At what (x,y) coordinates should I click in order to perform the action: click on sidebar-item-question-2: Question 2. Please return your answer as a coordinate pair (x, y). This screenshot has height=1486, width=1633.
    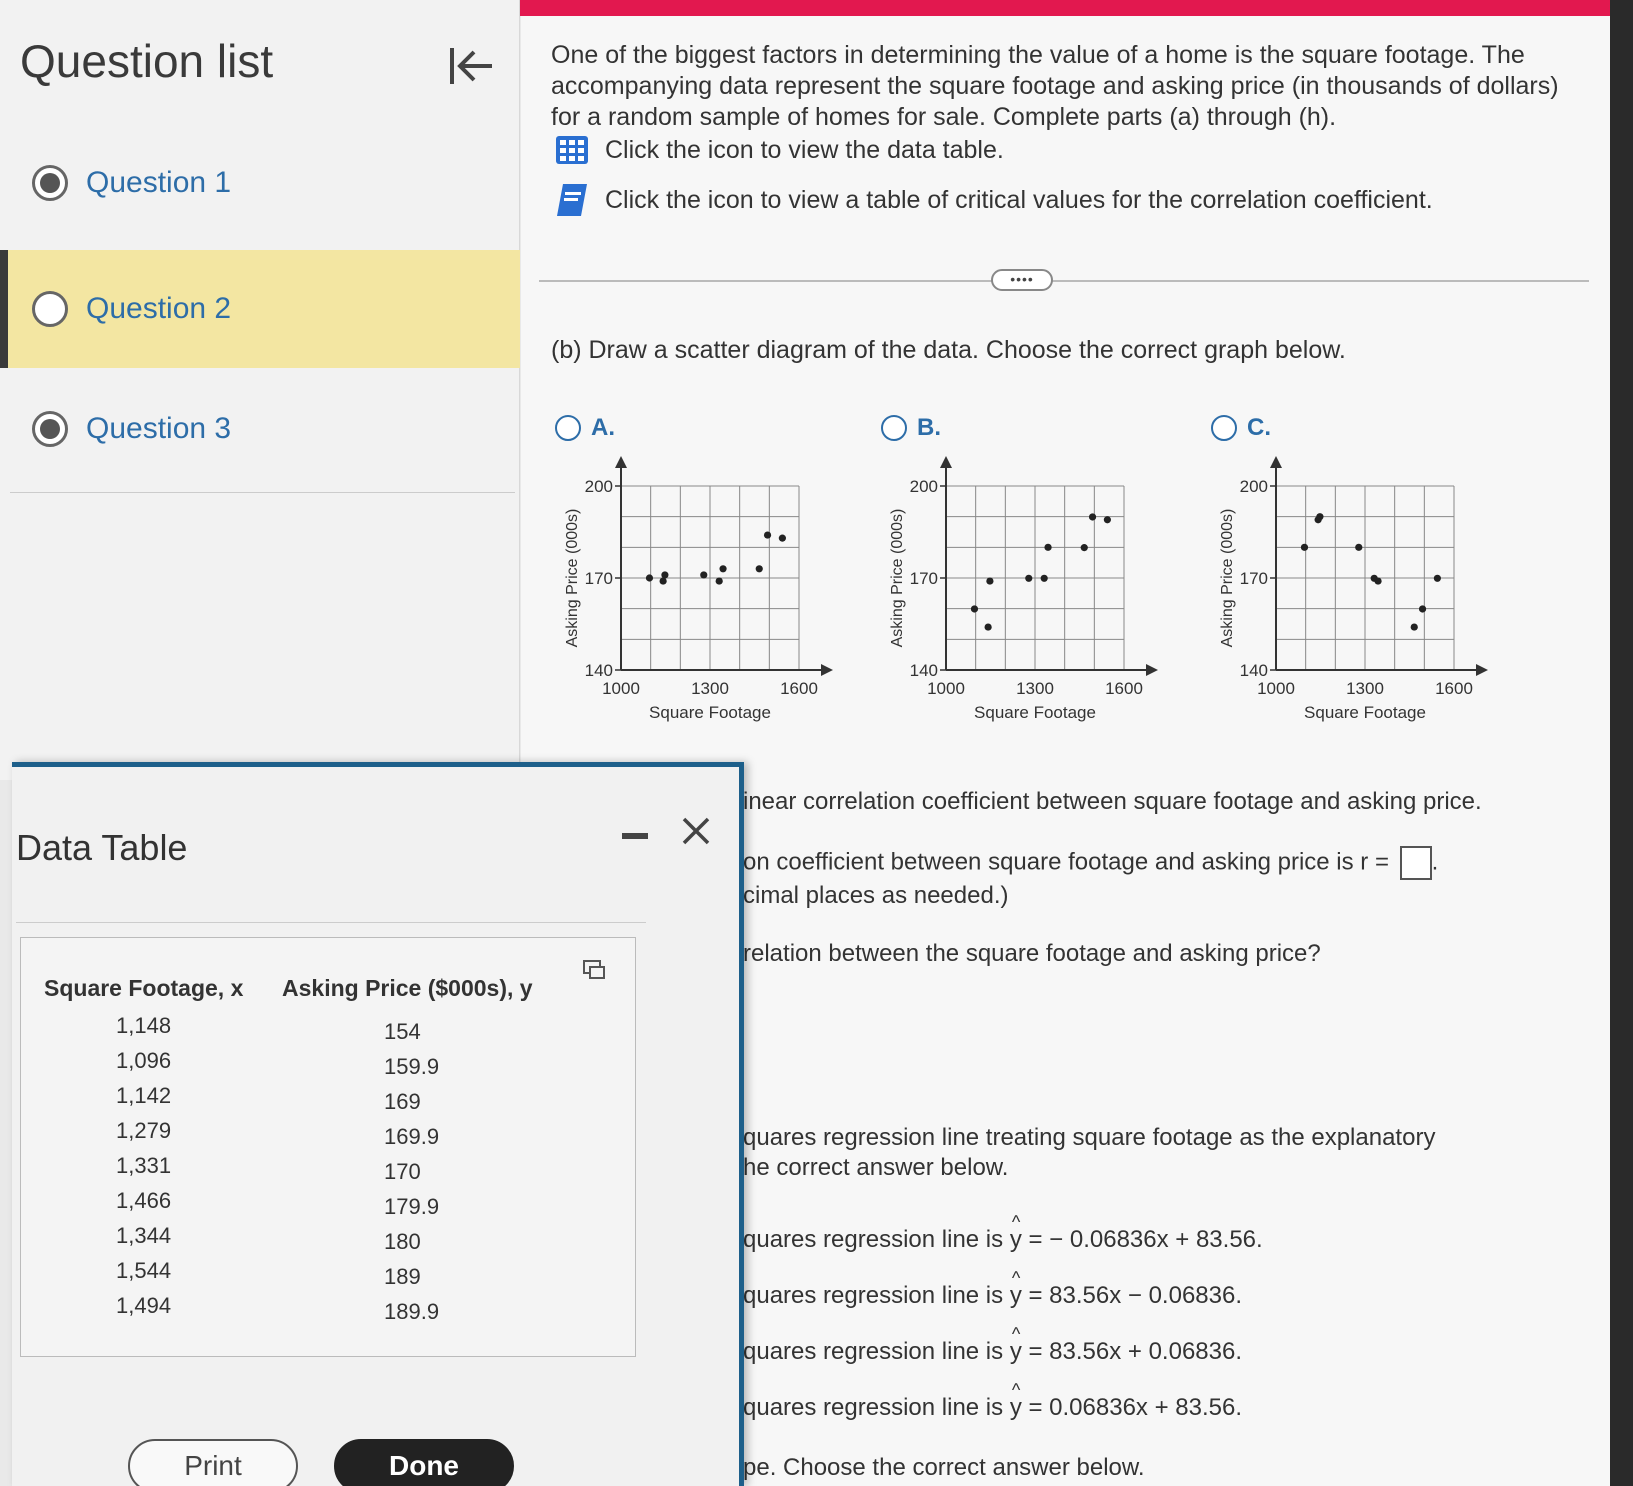
    Looking at the image, I should click on (260, 309).